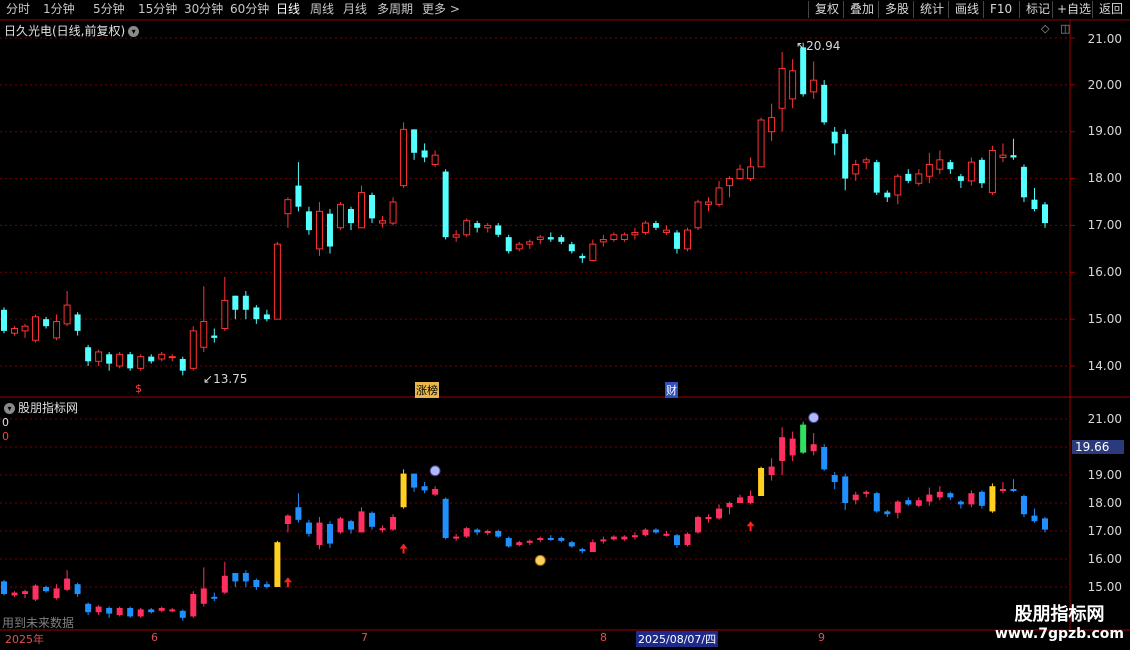  Describe the element at coordinates (230, 379) in the screenshot. I see `low-price-value: 13.75` at that location.